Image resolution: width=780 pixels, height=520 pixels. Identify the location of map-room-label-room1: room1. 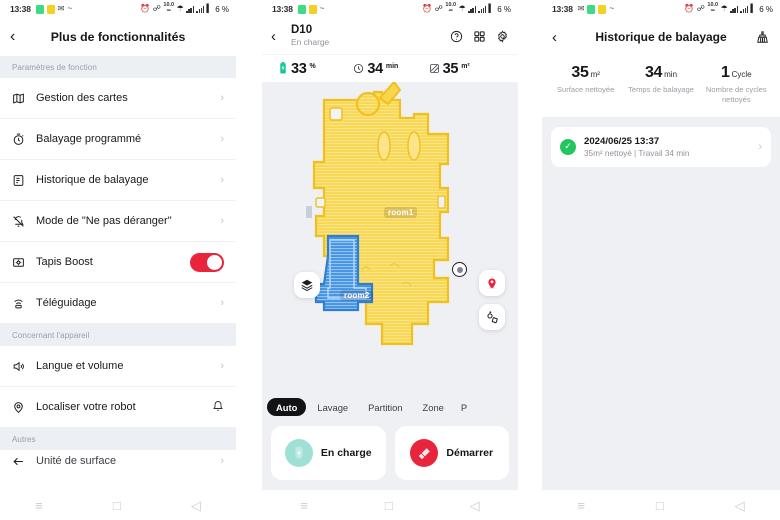
(401, 212).